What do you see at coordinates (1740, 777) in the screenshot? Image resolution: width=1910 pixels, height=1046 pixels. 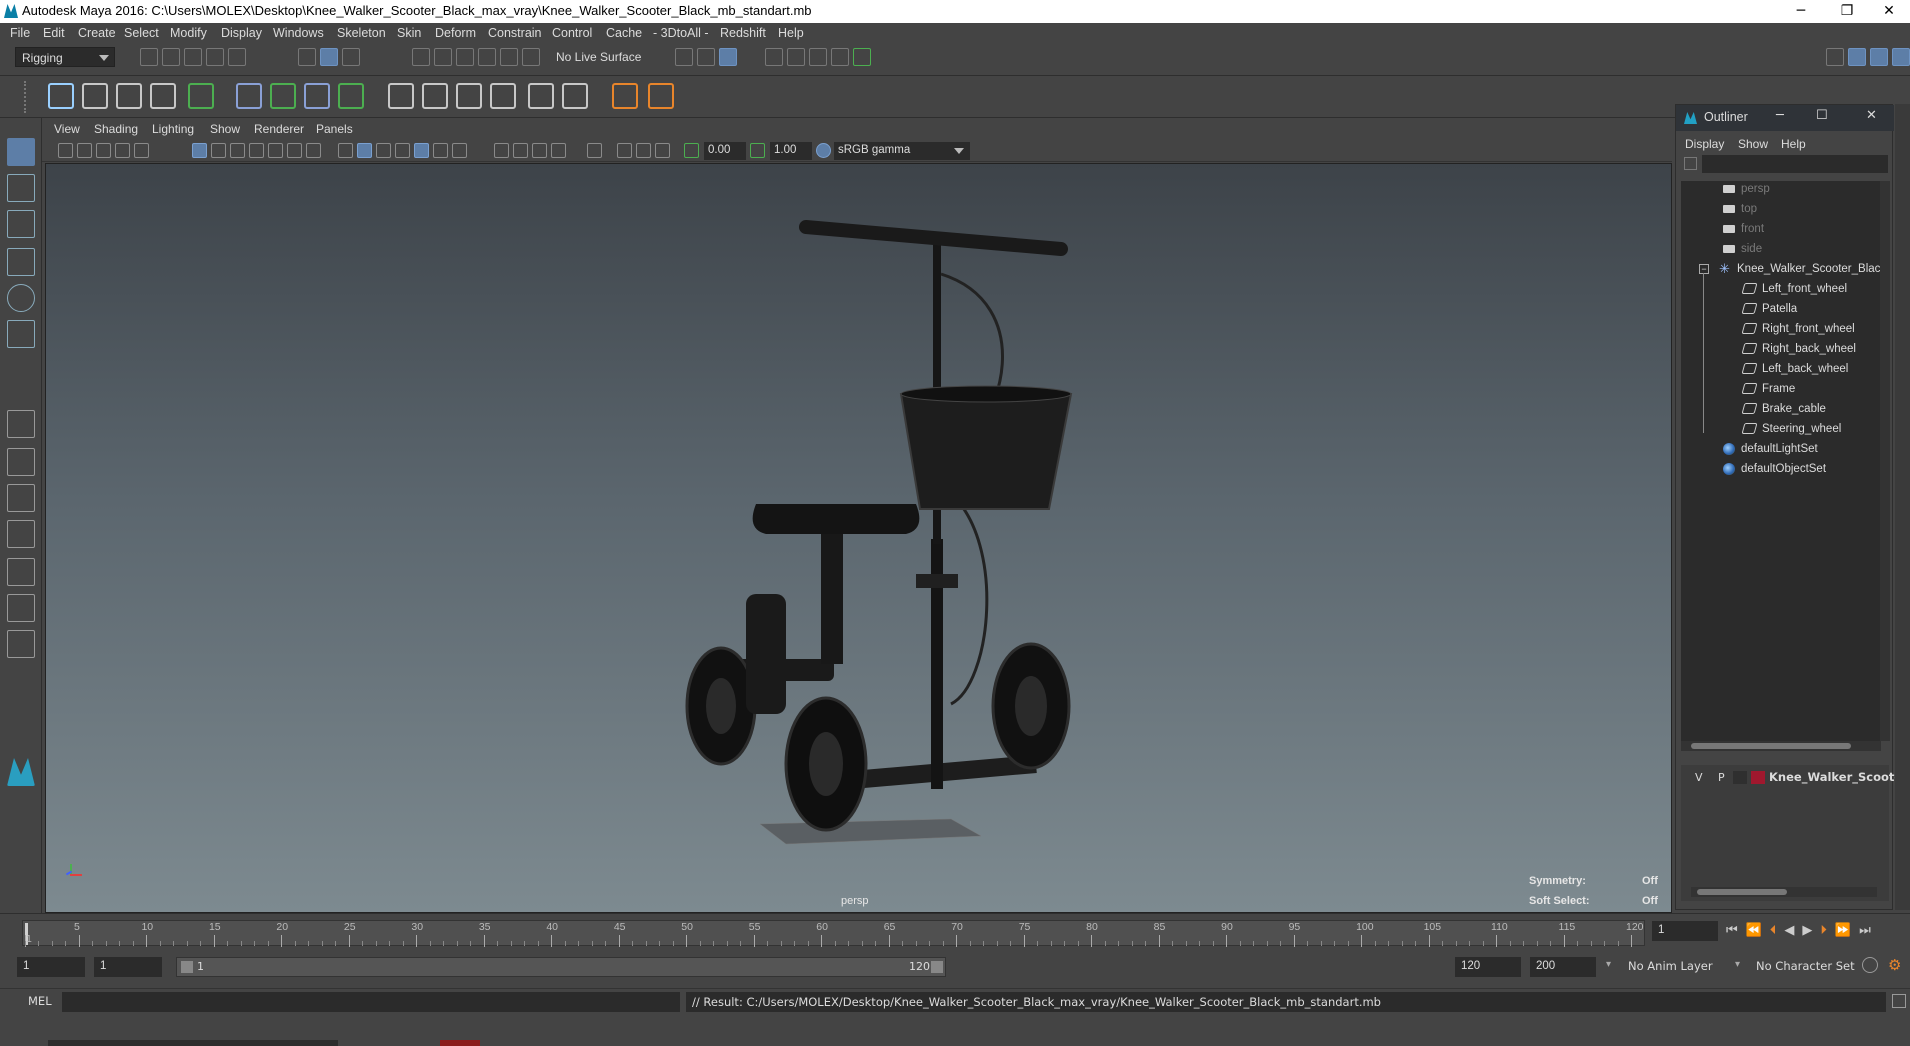 I see `layer-type-toggle` at bounding box center [1740, 777].